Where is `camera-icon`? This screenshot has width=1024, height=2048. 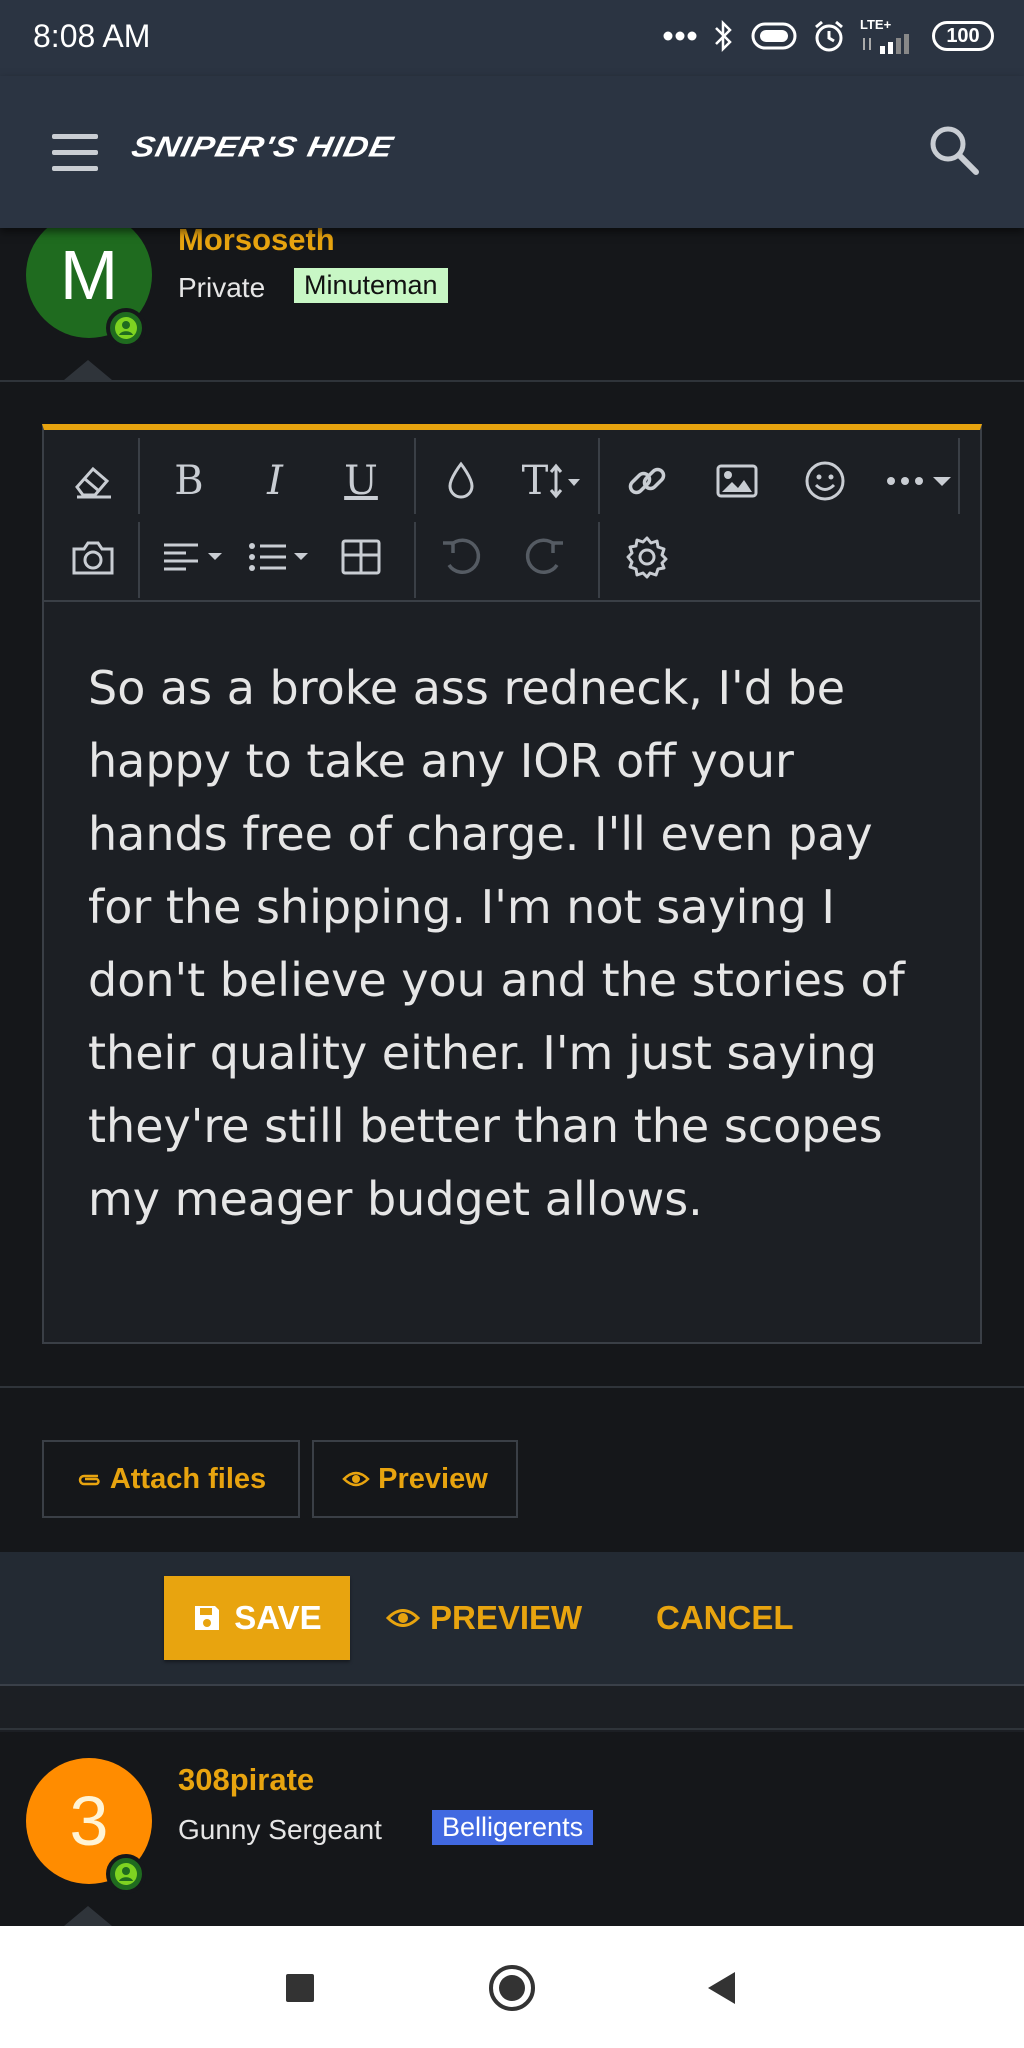 camera-icon is located at coordinates (93, 558).